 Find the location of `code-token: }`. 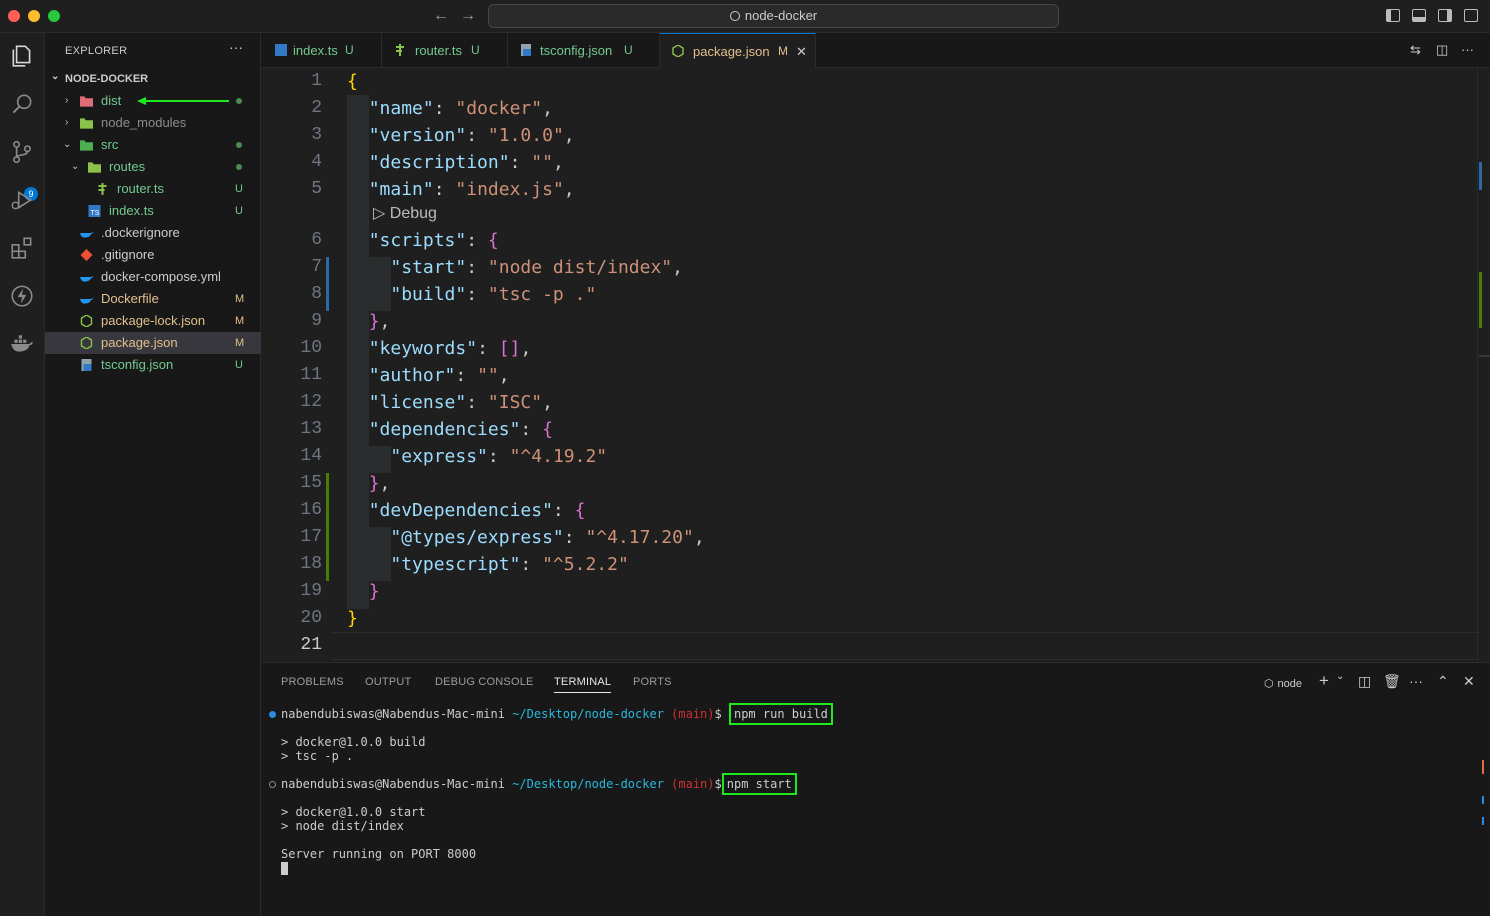

code-token: } is located at coordinates (374, 591).